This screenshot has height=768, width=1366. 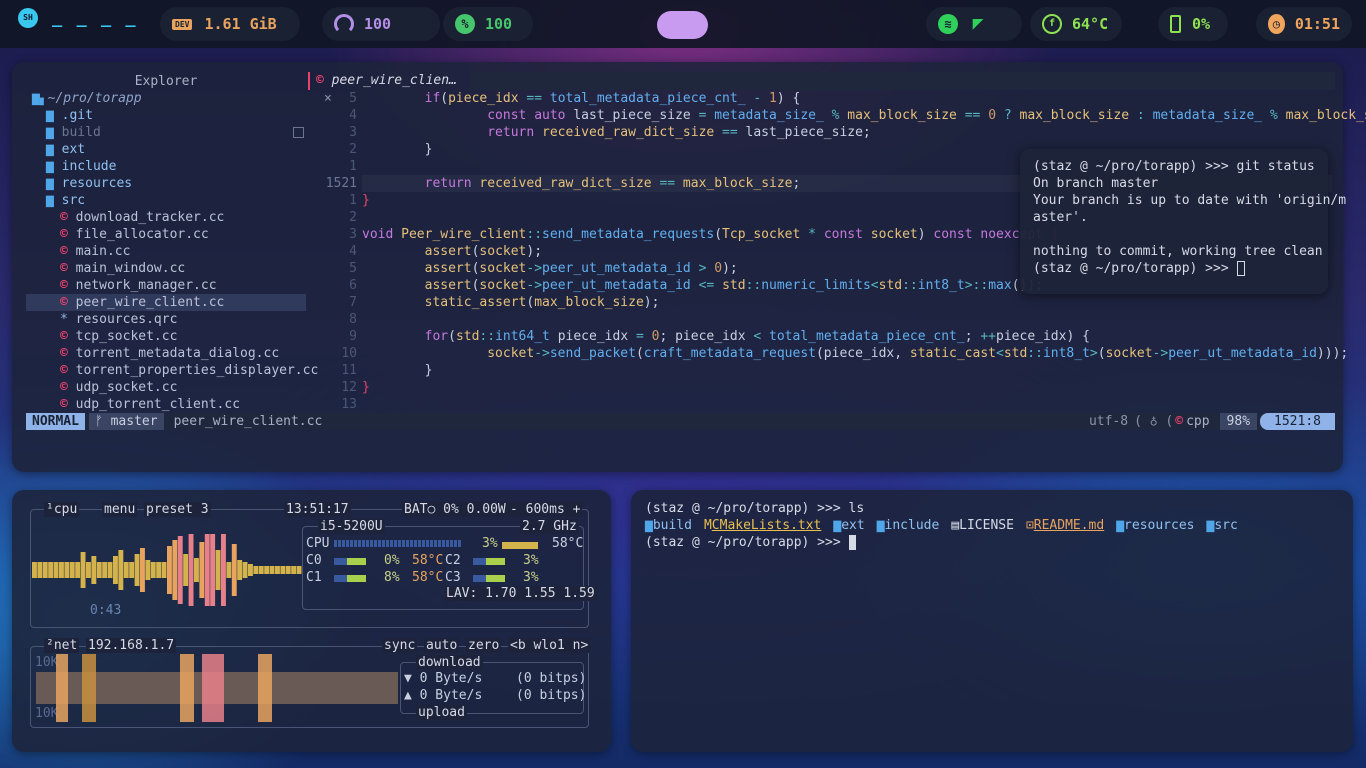 I want to click on spotify-icon: ≋, so click(x=948, y=24).